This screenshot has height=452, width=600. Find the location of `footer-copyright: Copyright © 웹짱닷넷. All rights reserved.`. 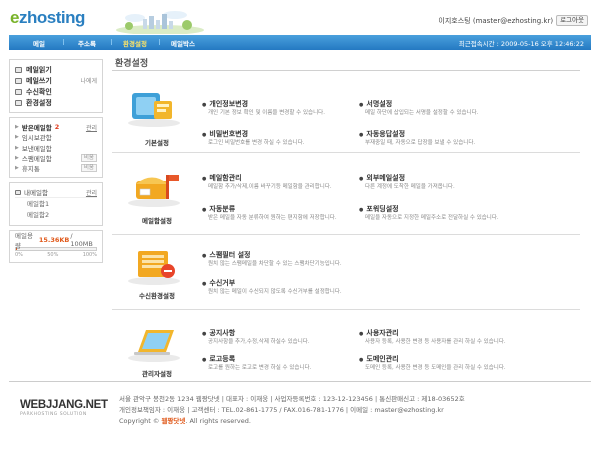

footer-copyright: Copyright © 웹짱닷넷. All rights reserved. is located at coordinates (185, 421).